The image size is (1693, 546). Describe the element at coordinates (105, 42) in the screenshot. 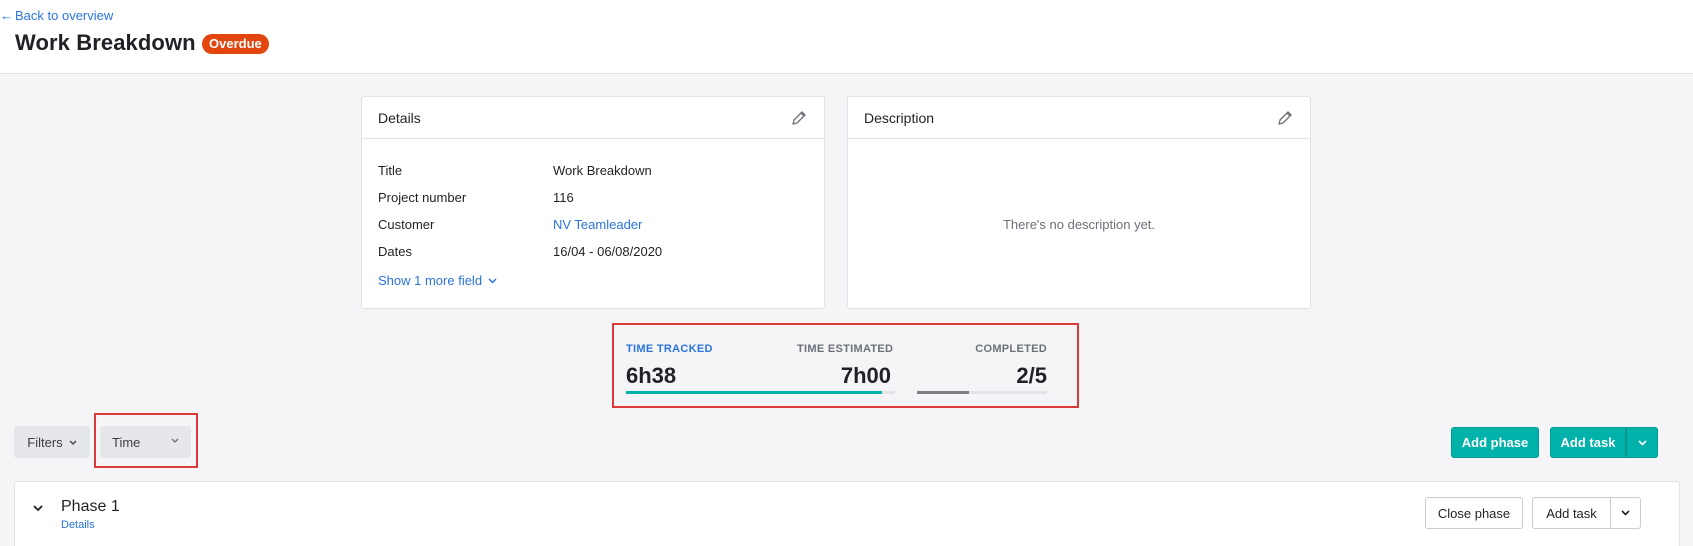

I see `page-title: Work Breakdown` at that location.